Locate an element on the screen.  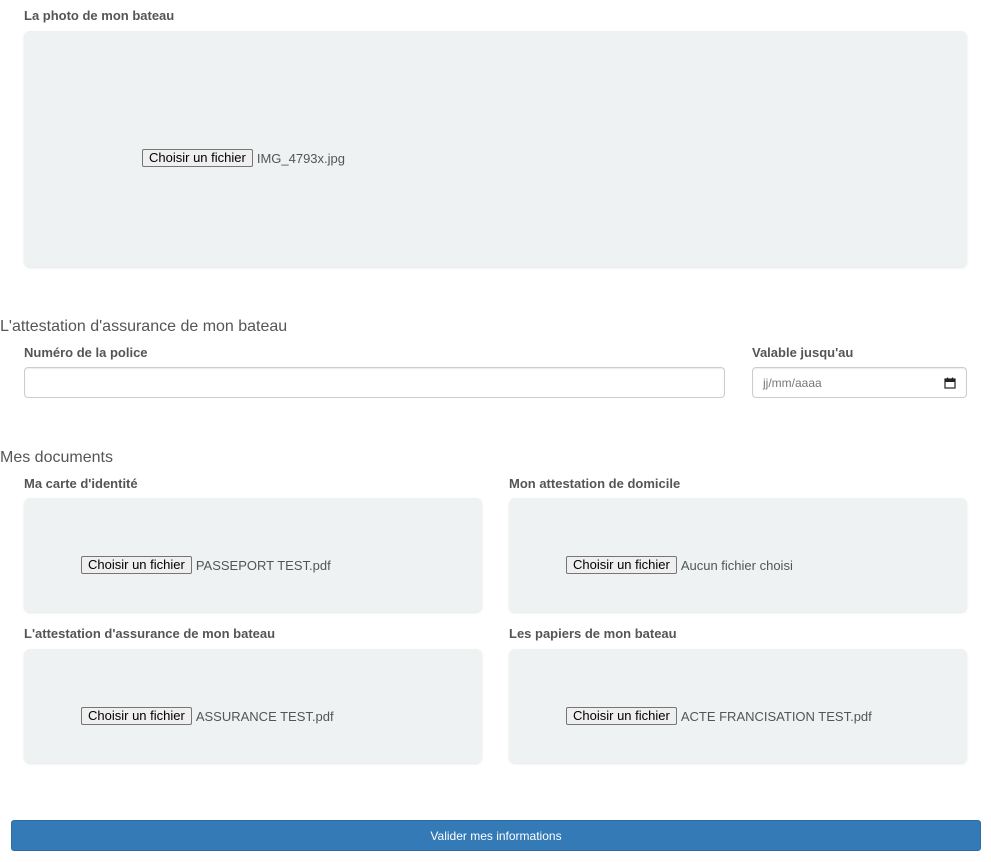
valid-until-placeholder: jj/mm/aaaa is located at coordinates (792, 382).